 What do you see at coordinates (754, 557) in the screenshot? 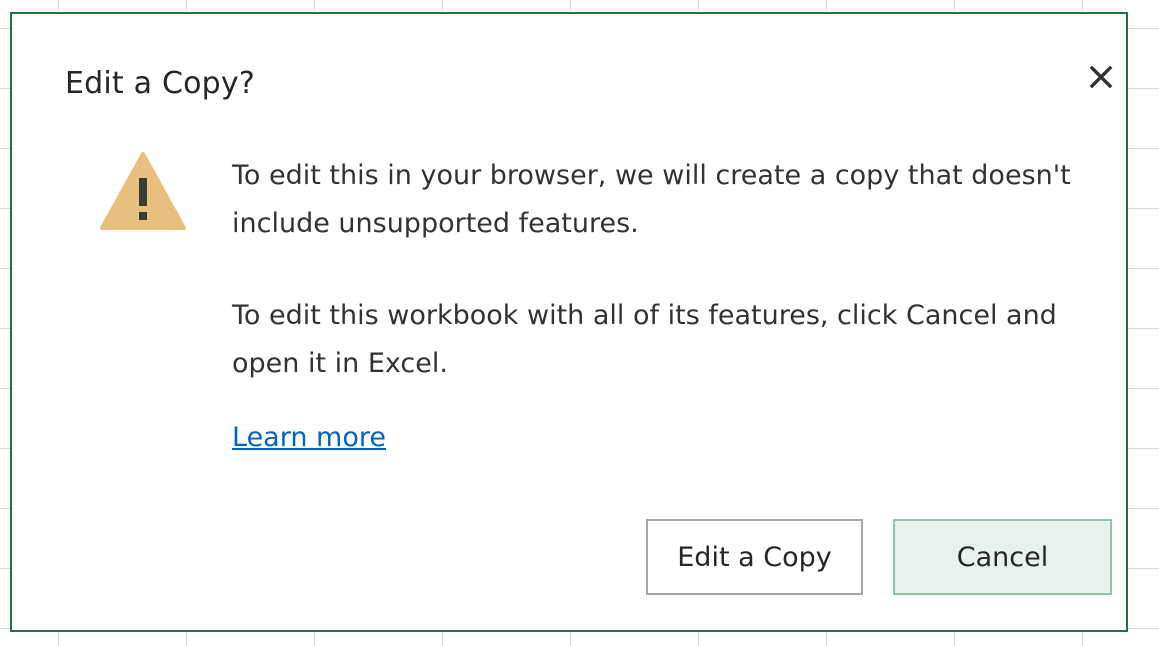
I see `edit-a-copy-button: Edit a Copy` at bounding box center [754, 557].